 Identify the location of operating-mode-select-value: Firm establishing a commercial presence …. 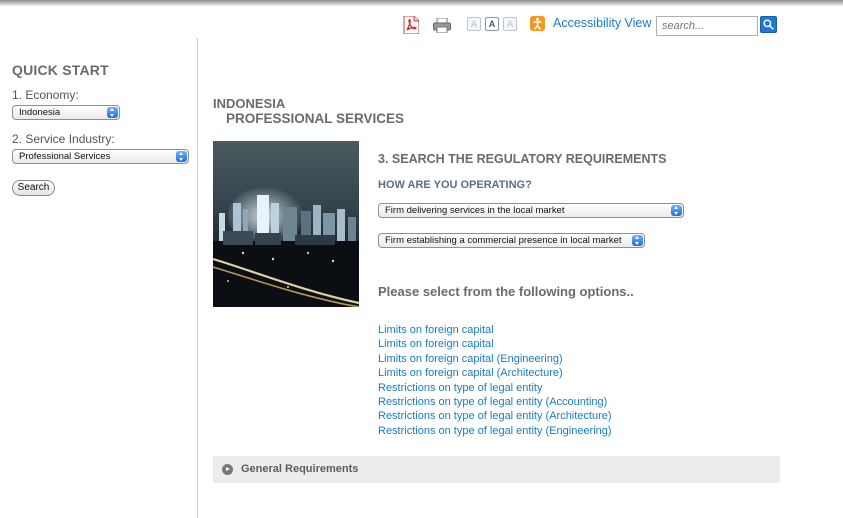
(503, 240).